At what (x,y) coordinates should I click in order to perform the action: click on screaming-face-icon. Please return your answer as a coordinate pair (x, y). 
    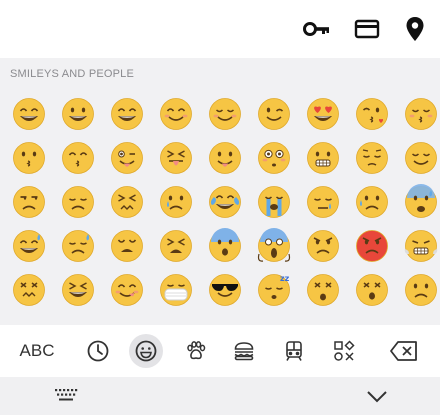
    Looking at the image, I should click on (273, 245).